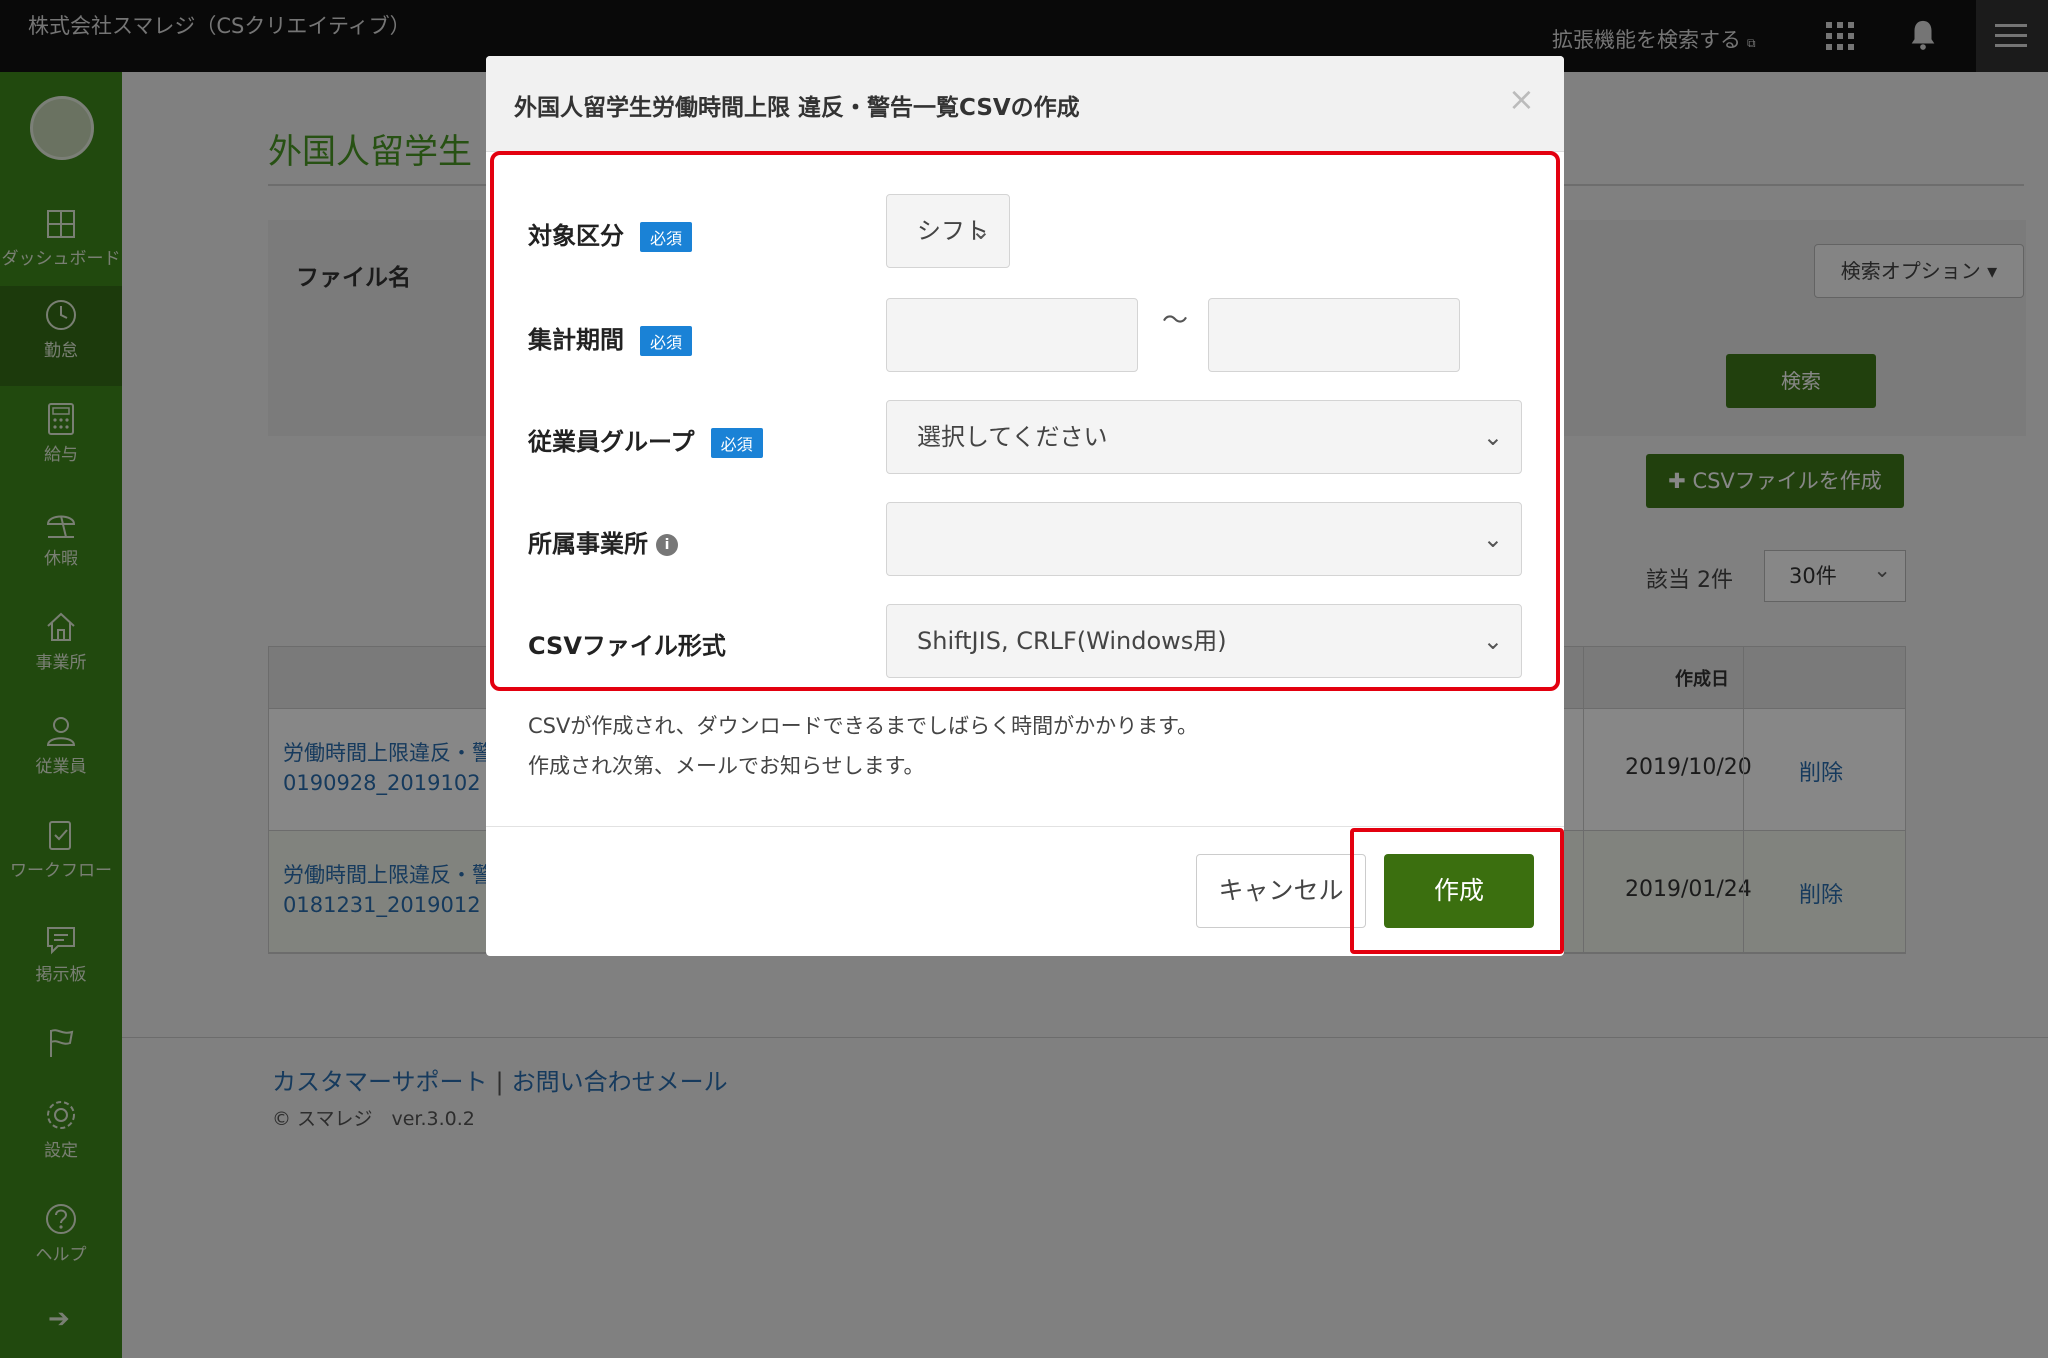  Describe the element at coordinates (863, 726) in the screenshot. I see `modal-note-line-1: CSVが作成され、ダウンロードできるまでしばらく時間がかかります。` at that location.